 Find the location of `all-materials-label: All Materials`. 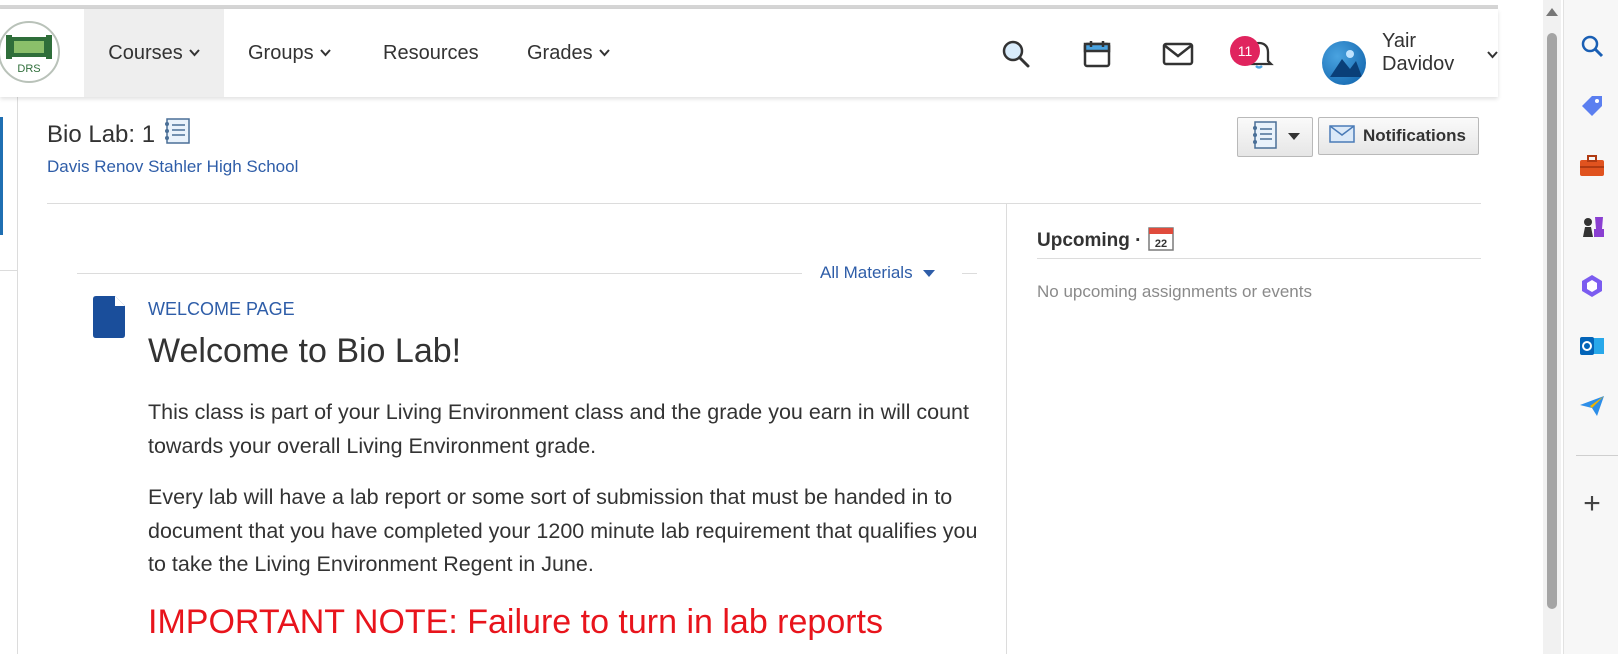

all-materials-label: All Materials is located at coordinates (866, 272).